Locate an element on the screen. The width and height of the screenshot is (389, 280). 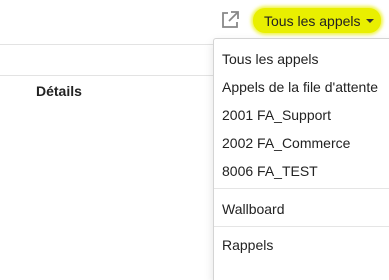
calls-filter-dropdown: Tous les appels is located at coordinates (317, 20).